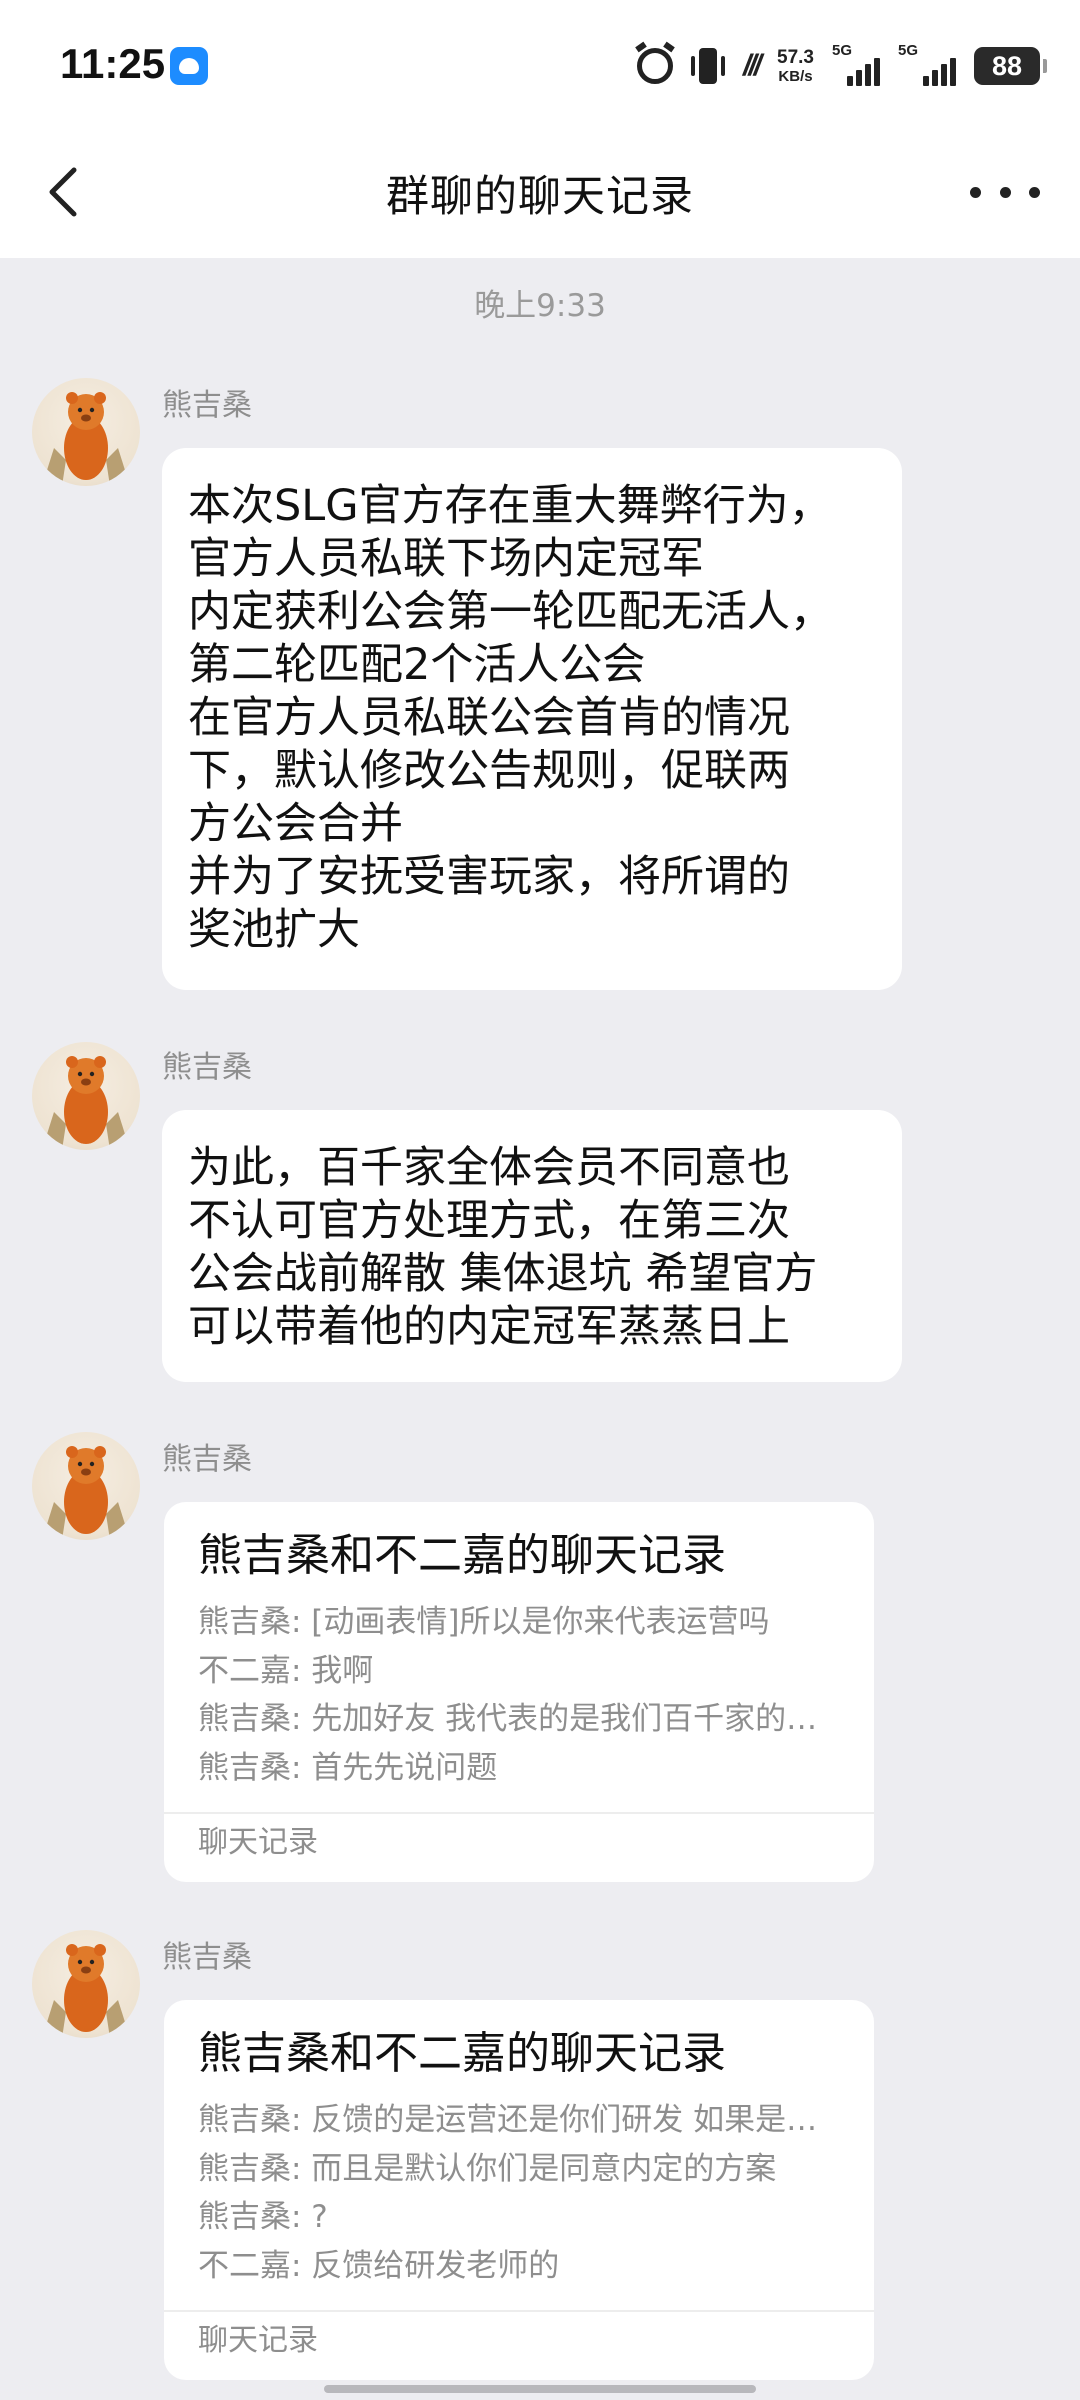  I want to click on network-speed: 57.3 KB/s, so click(795, 66).